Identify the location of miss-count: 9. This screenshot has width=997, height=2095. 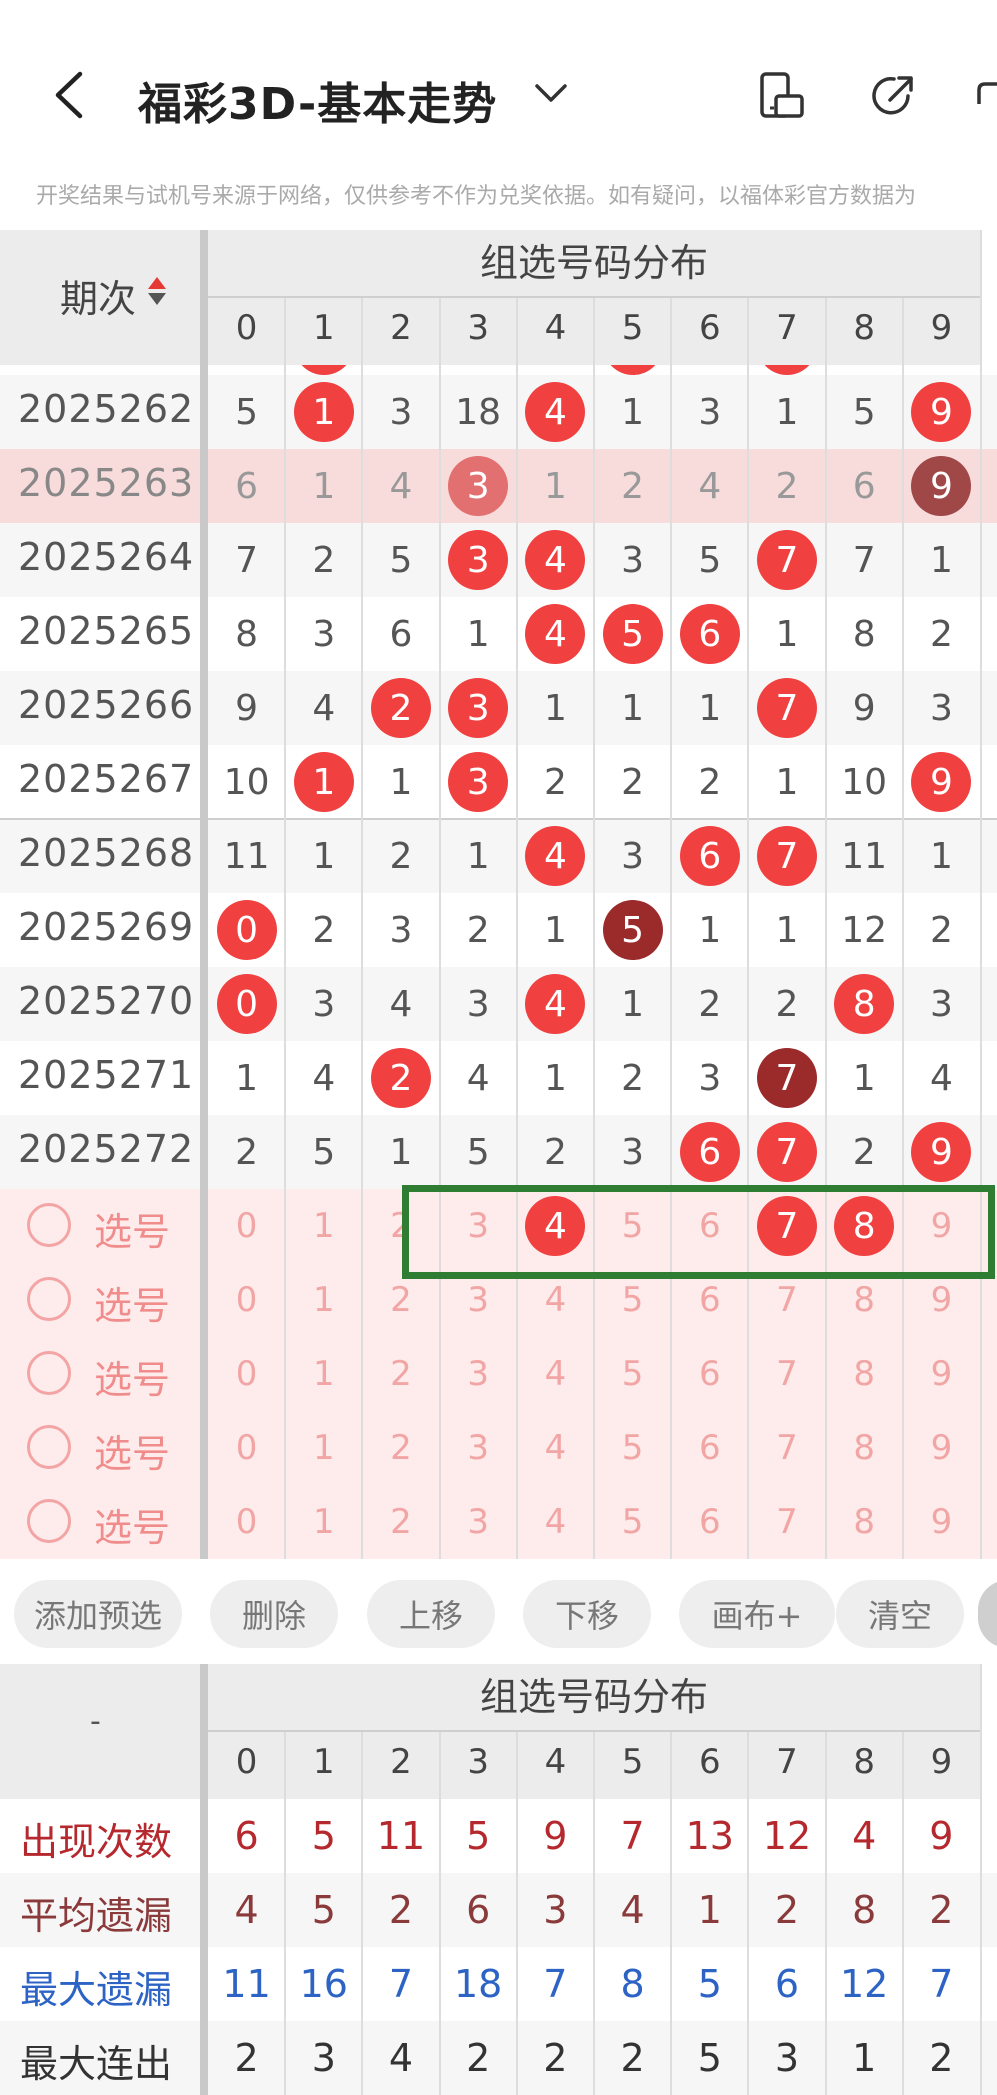
(247, 708).